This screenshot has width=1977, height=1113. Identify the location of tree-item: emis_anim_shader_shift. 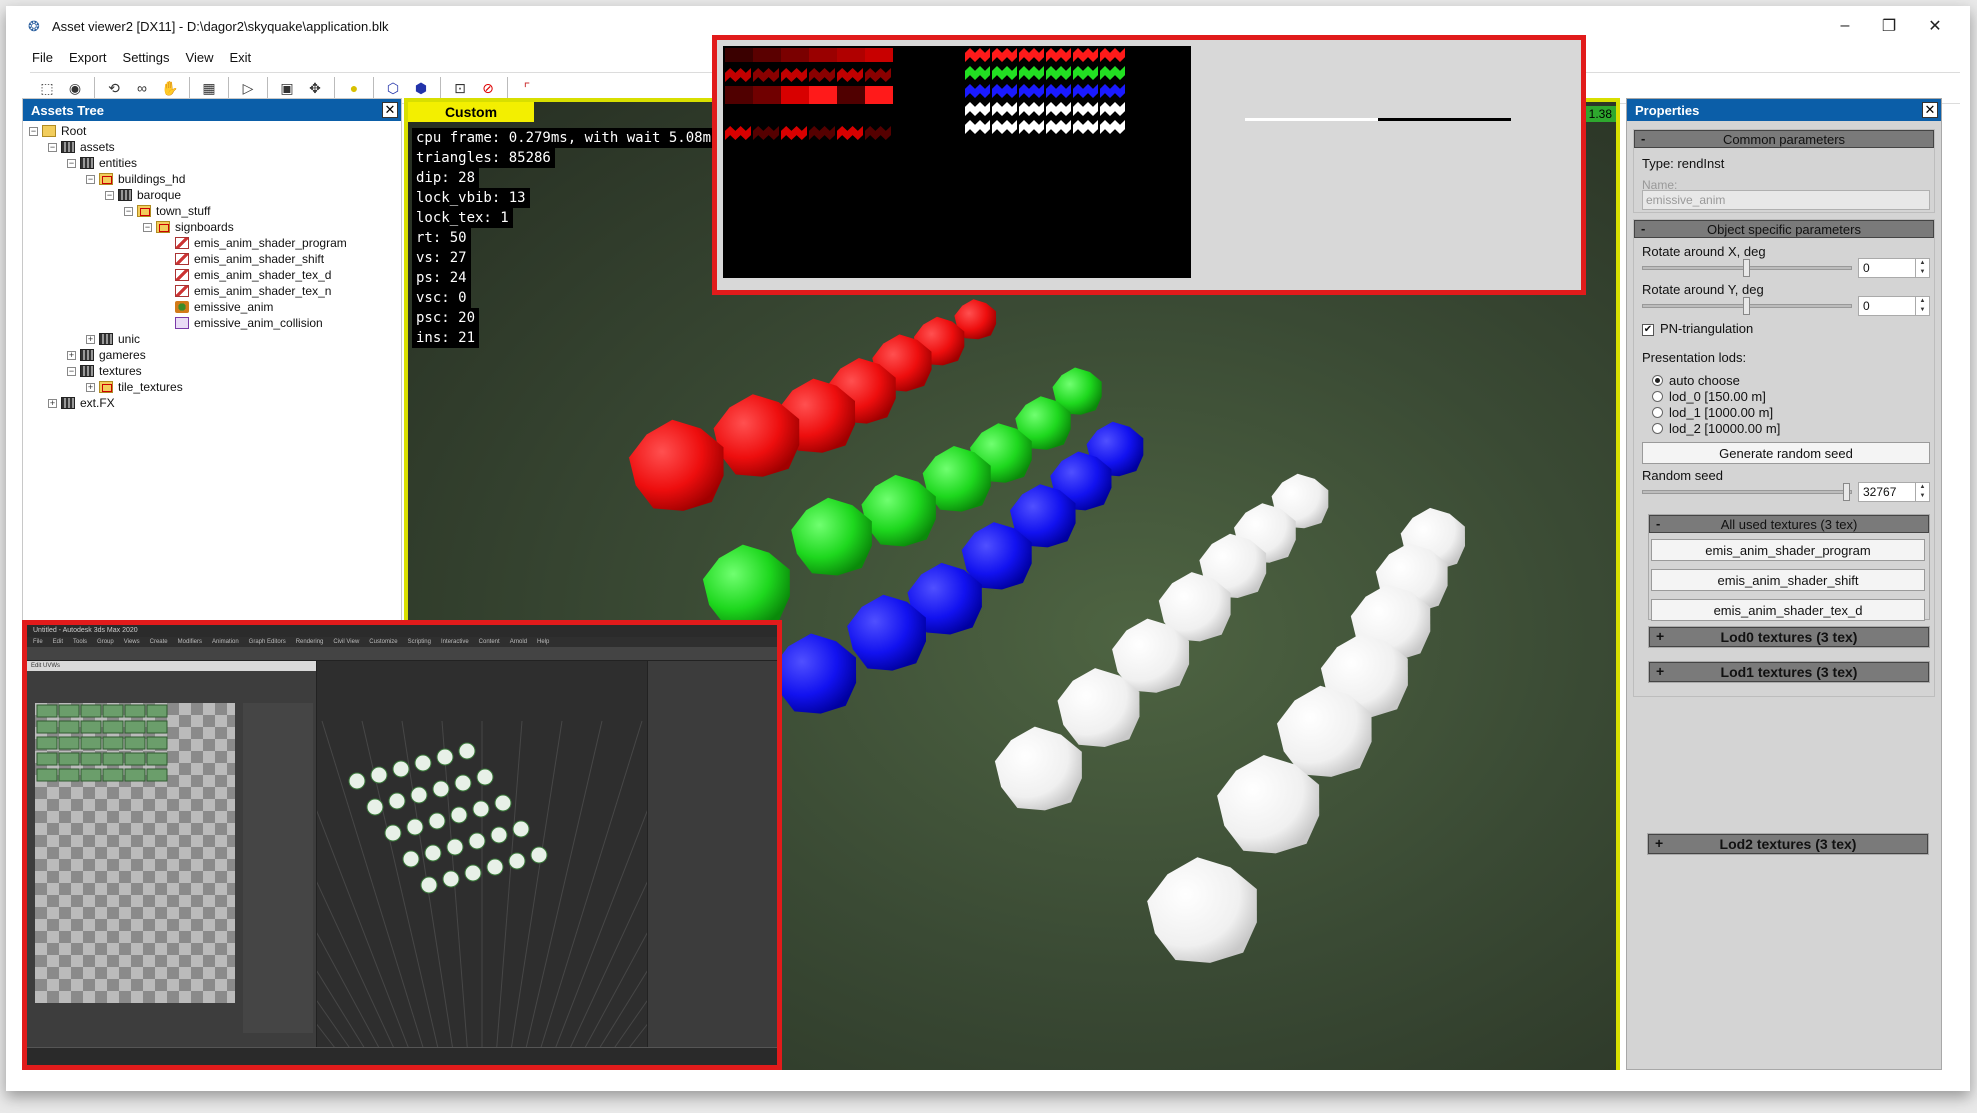
(243, 259).